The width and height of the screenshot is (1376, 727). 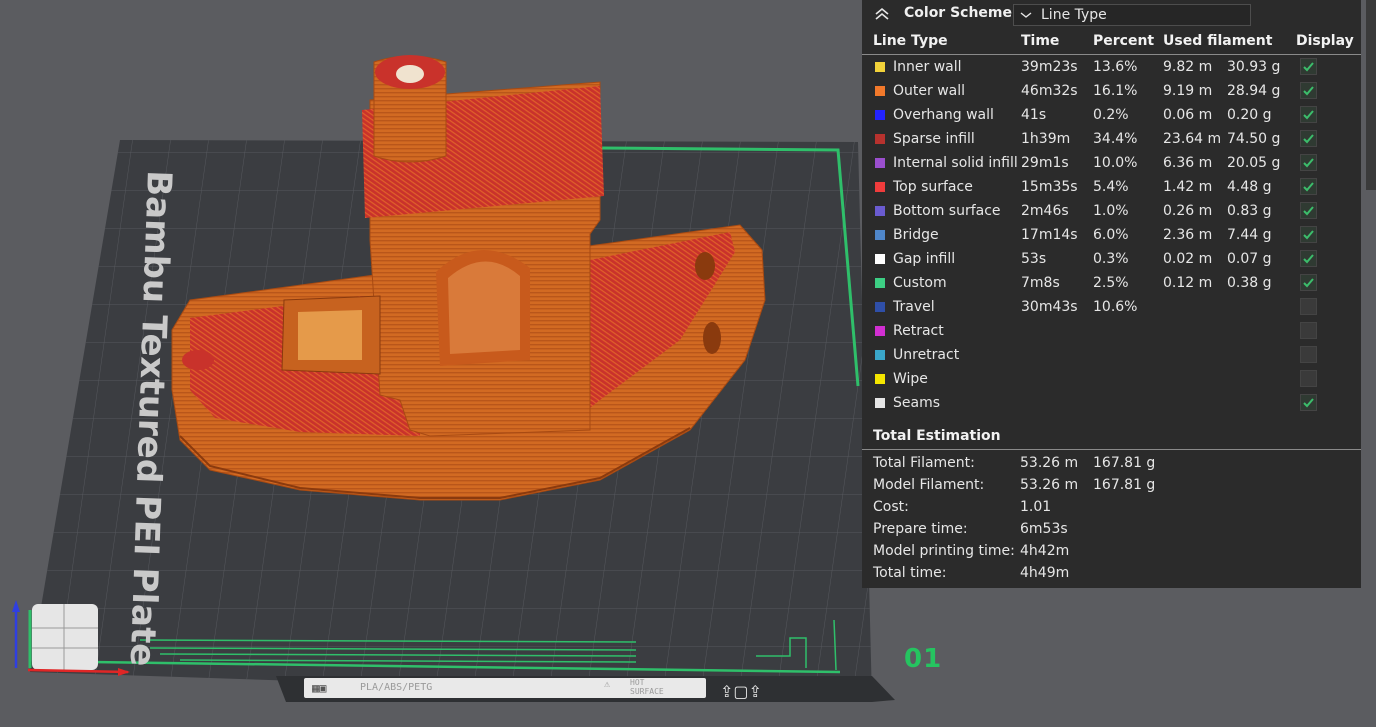 What do you see at coordinates (1124, 41) in the screenshot?
I see `col-percent: Percent` at bounding box center [1124, 41].